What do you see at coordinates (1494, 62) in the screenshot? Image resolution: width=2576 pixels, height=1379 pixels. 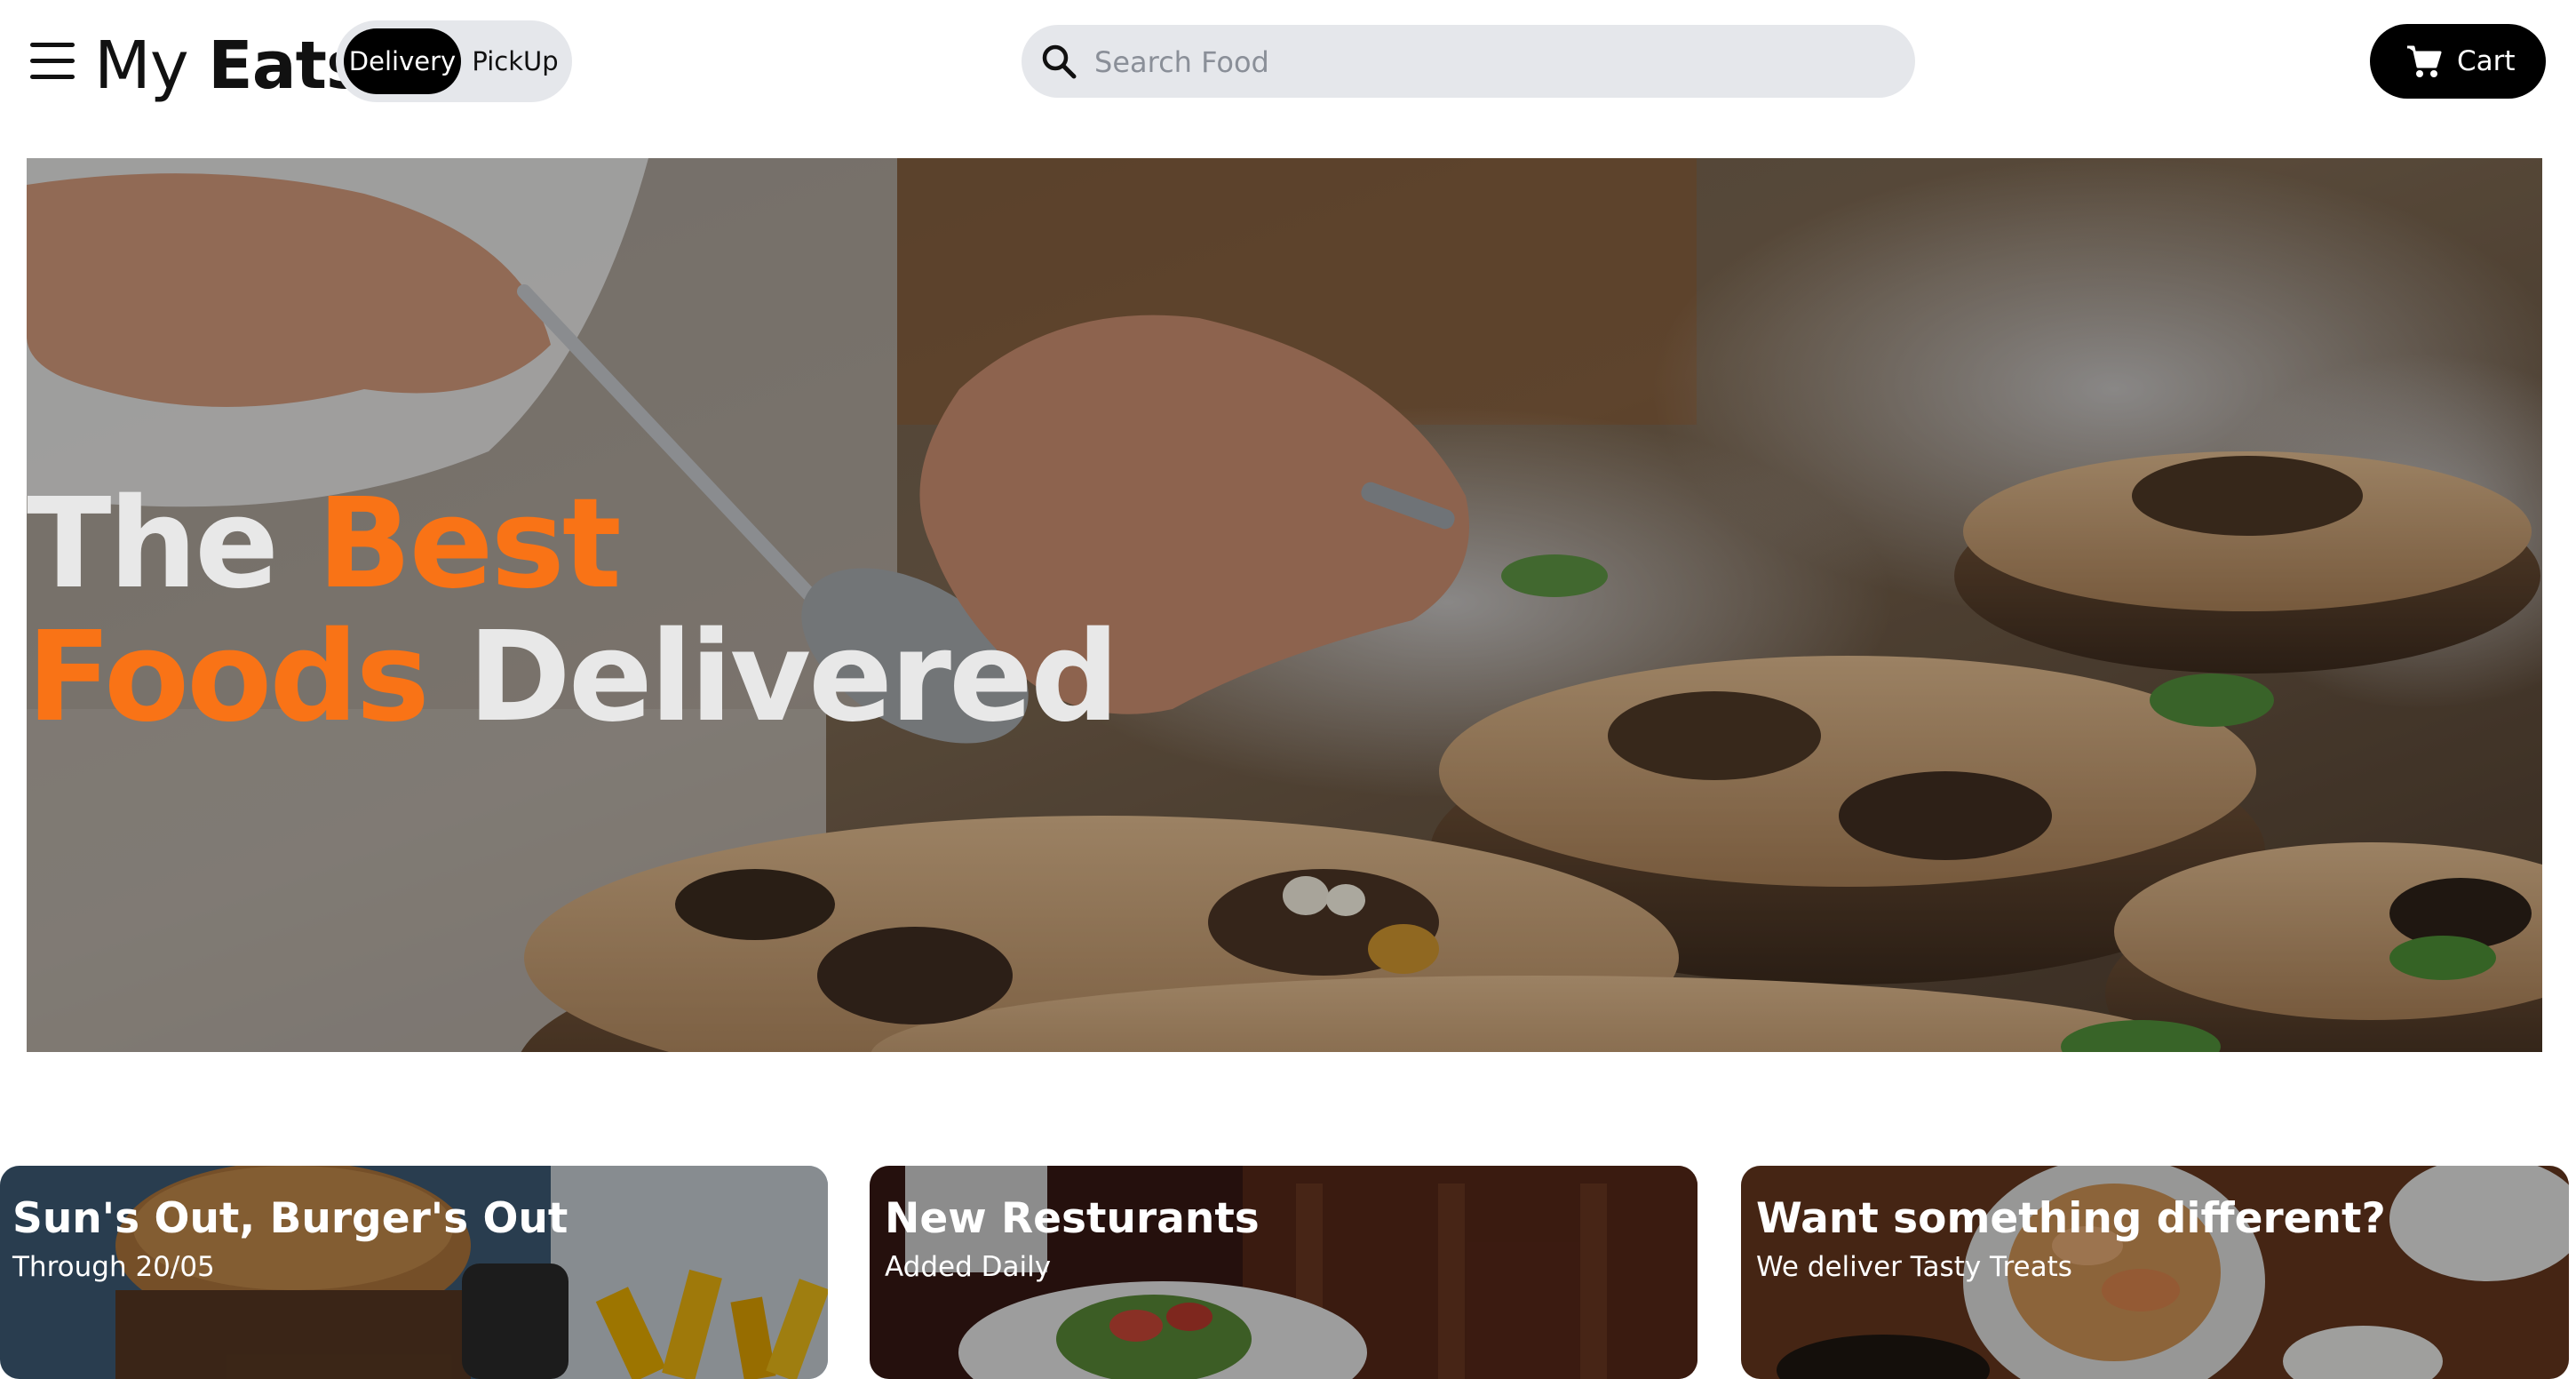 I see `search-input` at bounding box center [1494, 62].